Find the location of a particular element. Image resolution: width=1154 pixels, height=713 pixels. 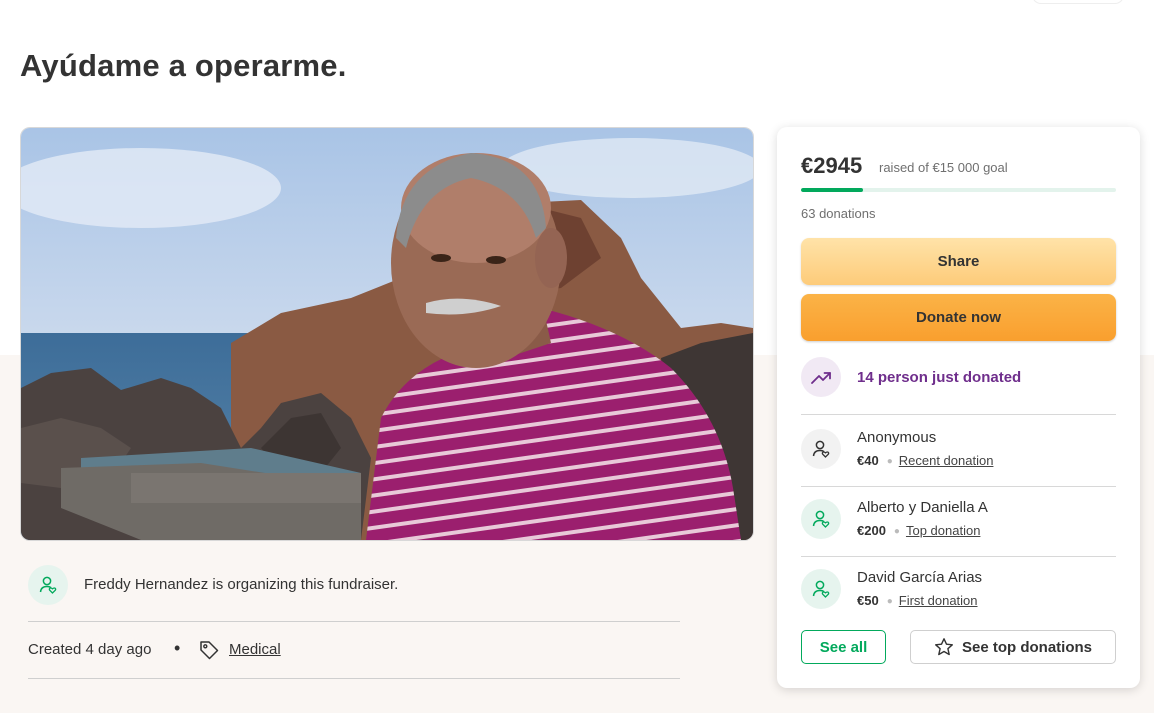

tag-icon is located at coordinates (209, 652).